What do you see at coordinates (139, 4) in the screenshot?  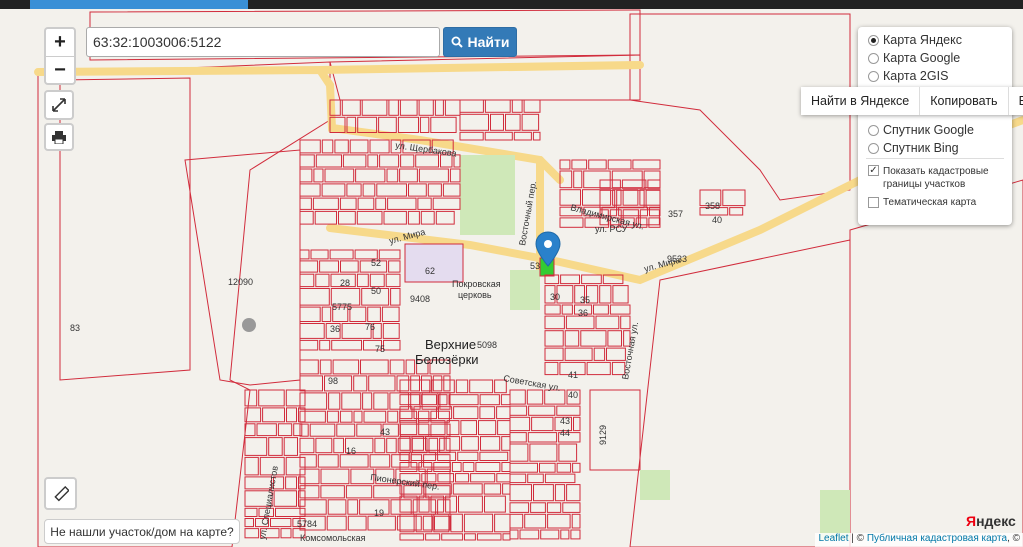 I see `active-tab` at bounding box center [139, 4].